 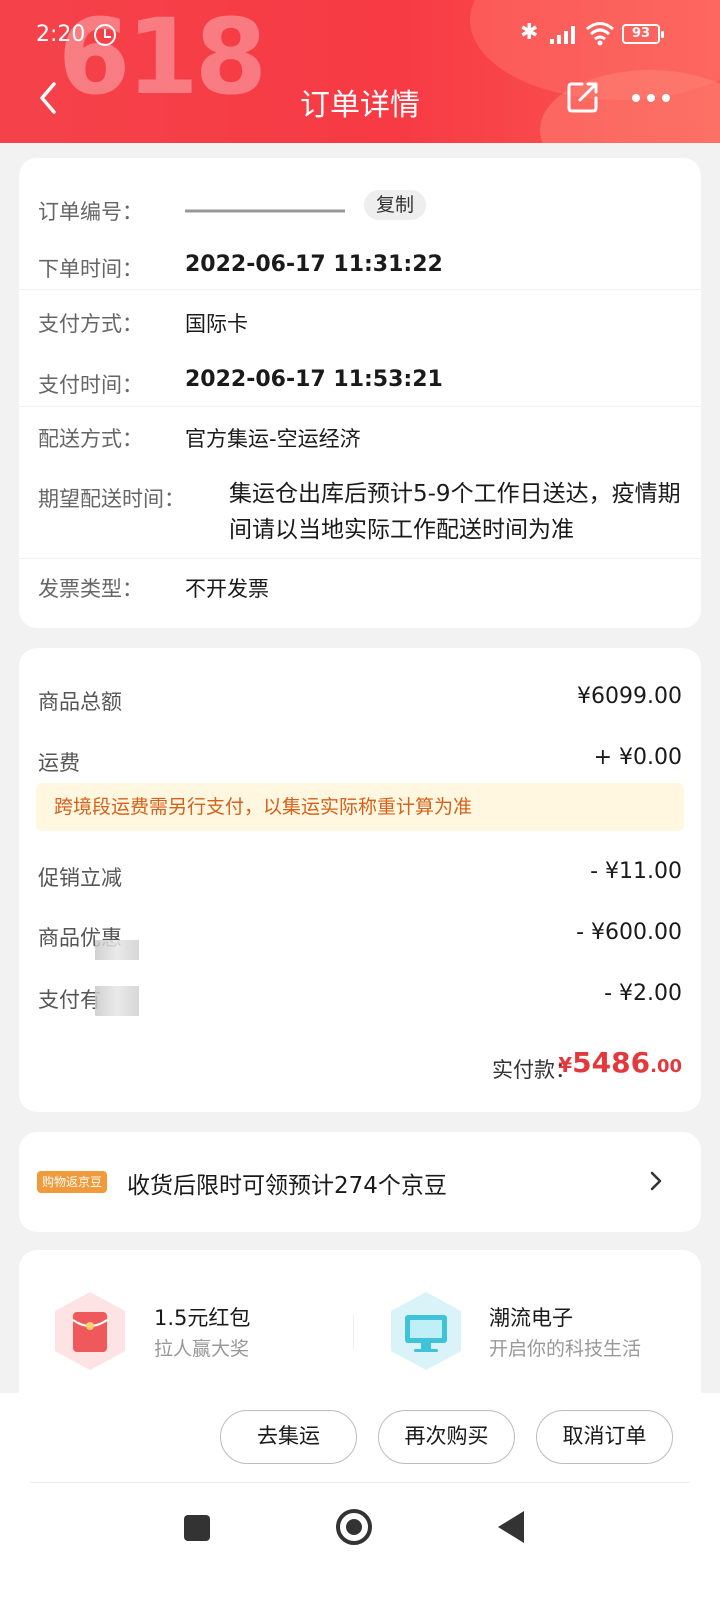 What do you see at coordinates (197, 1528) in the screenshot?
I see `recent-apps-icon` at bounding box center [197, 1528].